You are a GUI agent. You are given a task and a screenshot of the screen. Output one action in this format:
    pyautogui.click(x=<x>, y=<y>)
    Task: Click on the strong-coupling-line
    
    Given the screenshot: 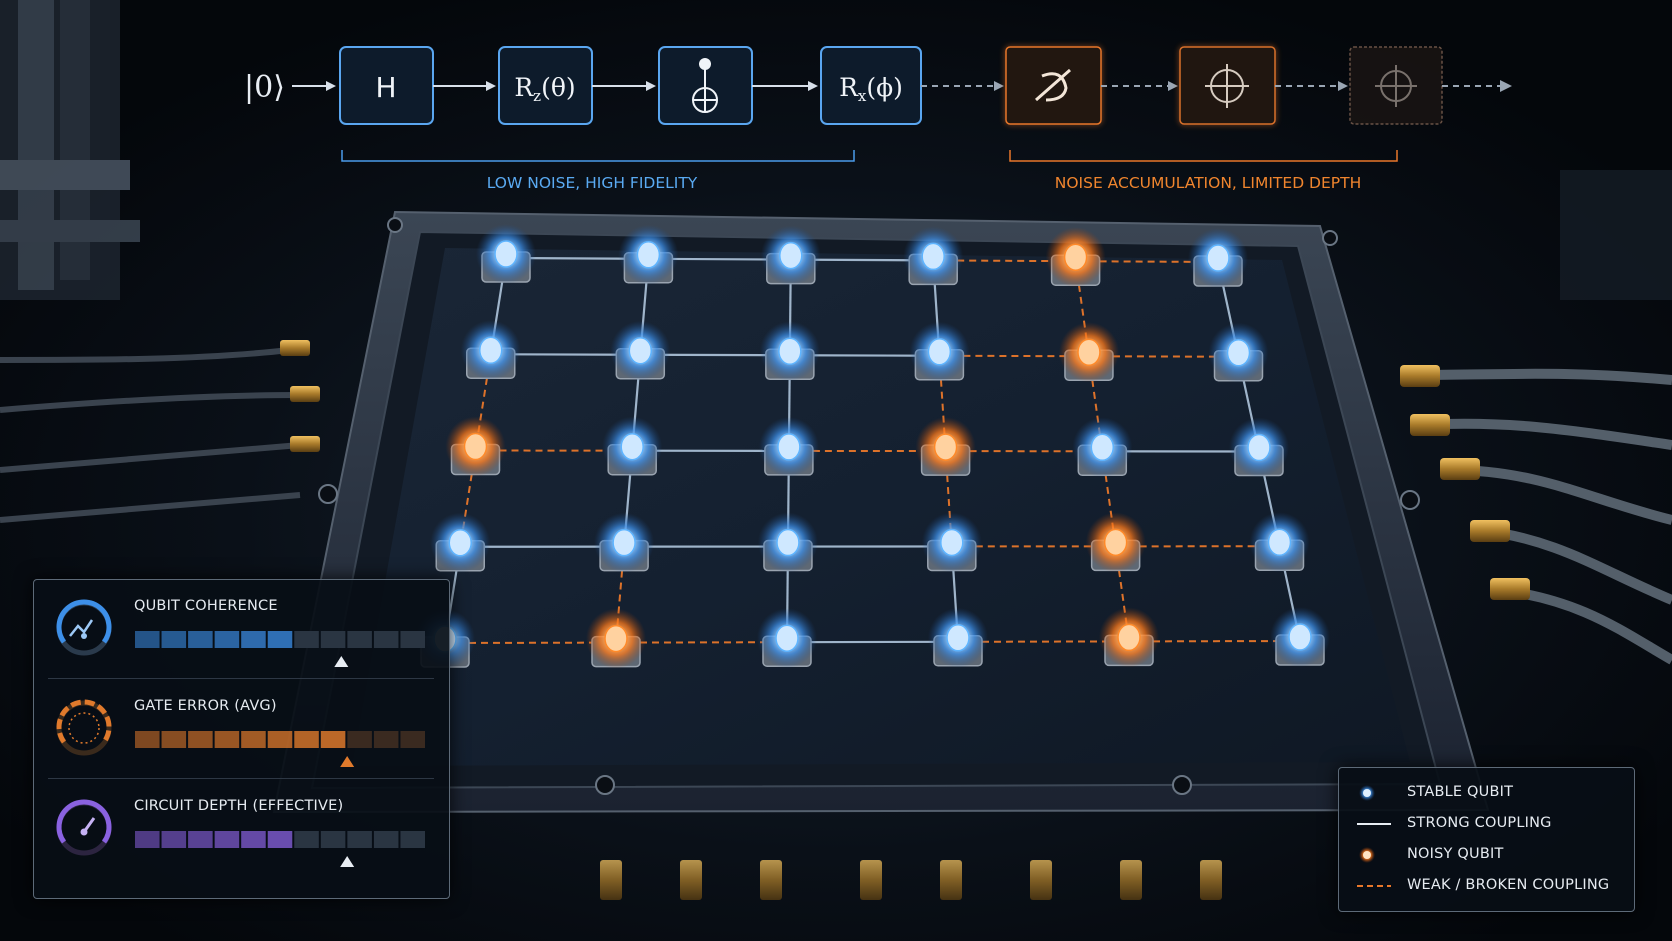 What is the action you would take?
    pyautogui.click(x=1374, y=824)
    